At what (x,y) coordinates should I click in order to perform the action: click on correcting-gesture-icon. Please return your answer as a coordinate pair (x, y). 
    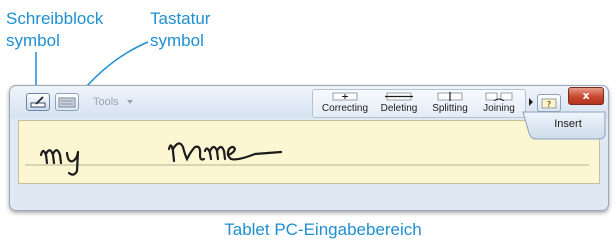
    Looking at the image, I should click on (345, 96).